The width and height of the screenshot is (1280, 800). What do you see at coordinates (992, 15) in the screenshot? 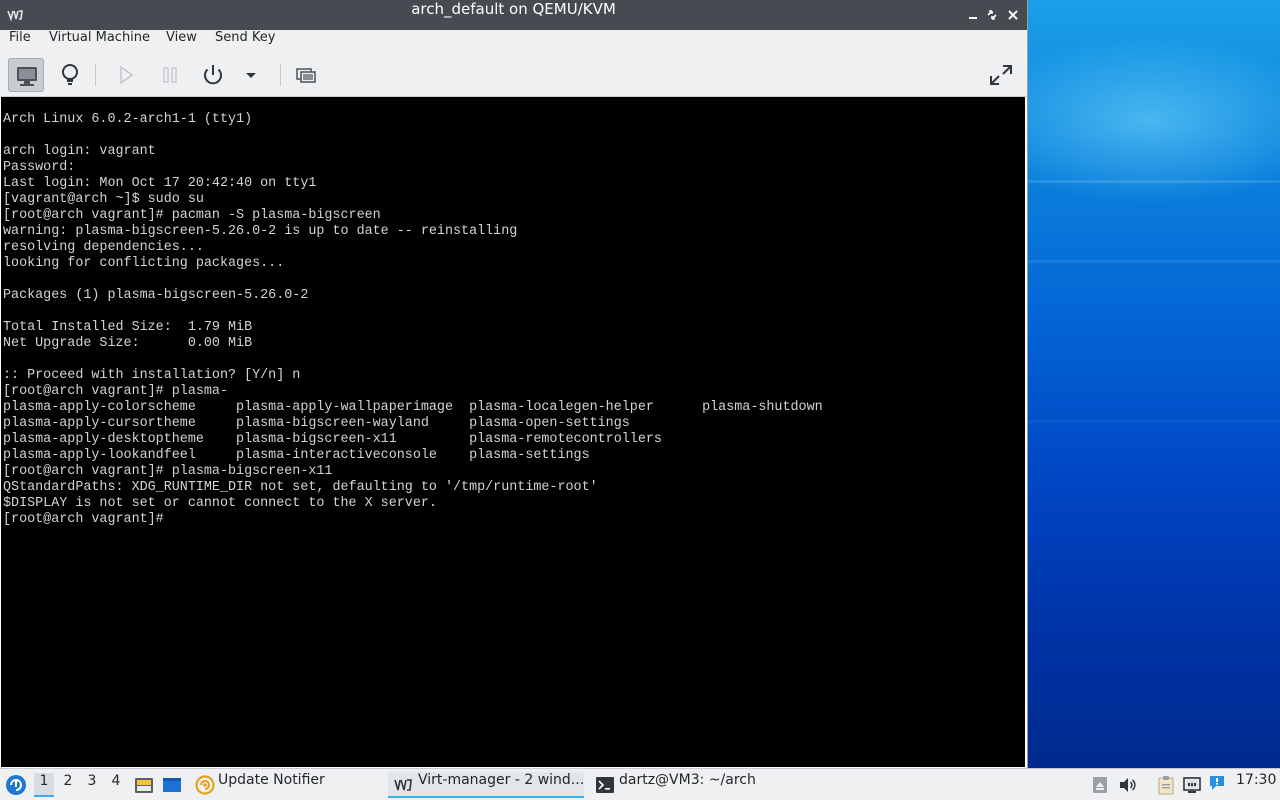
I see `restore-icon` at bounding box center [992, 15].